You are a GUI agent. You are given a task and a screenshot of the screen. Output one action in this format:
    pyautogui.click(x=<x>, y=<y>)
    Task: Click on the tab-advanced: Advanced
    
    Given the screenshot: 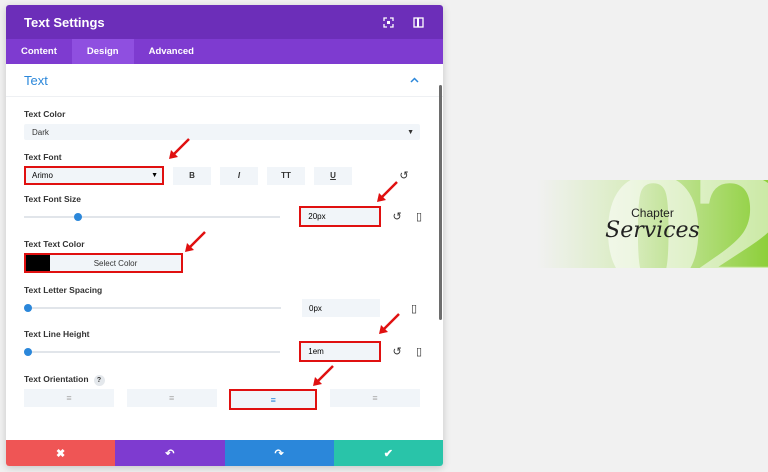 What is the action you would take?
    pyautogui.click(x=171, y=51)
    